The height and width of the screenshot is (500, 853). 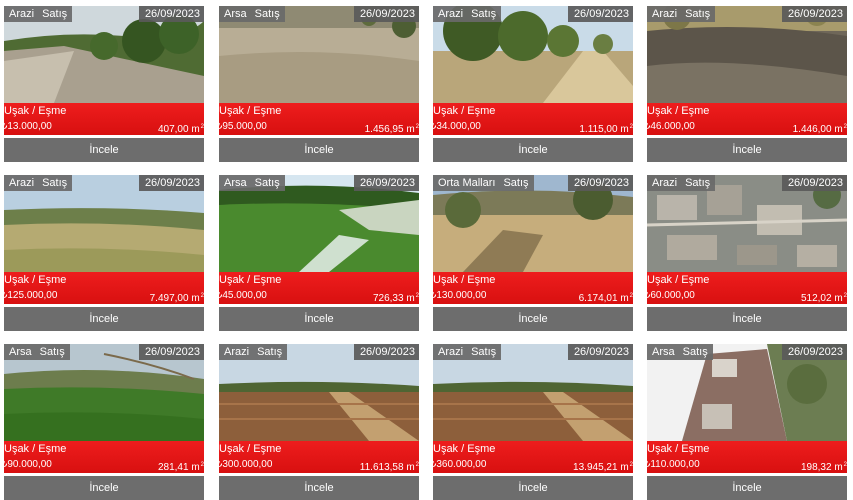 What do you see at coordinates (745, 288) in the screenshot?
I see `listing-info-bar: Uşak / Eşme ₺60.000,00 512,02 m2` at bounding box center [745, 288].